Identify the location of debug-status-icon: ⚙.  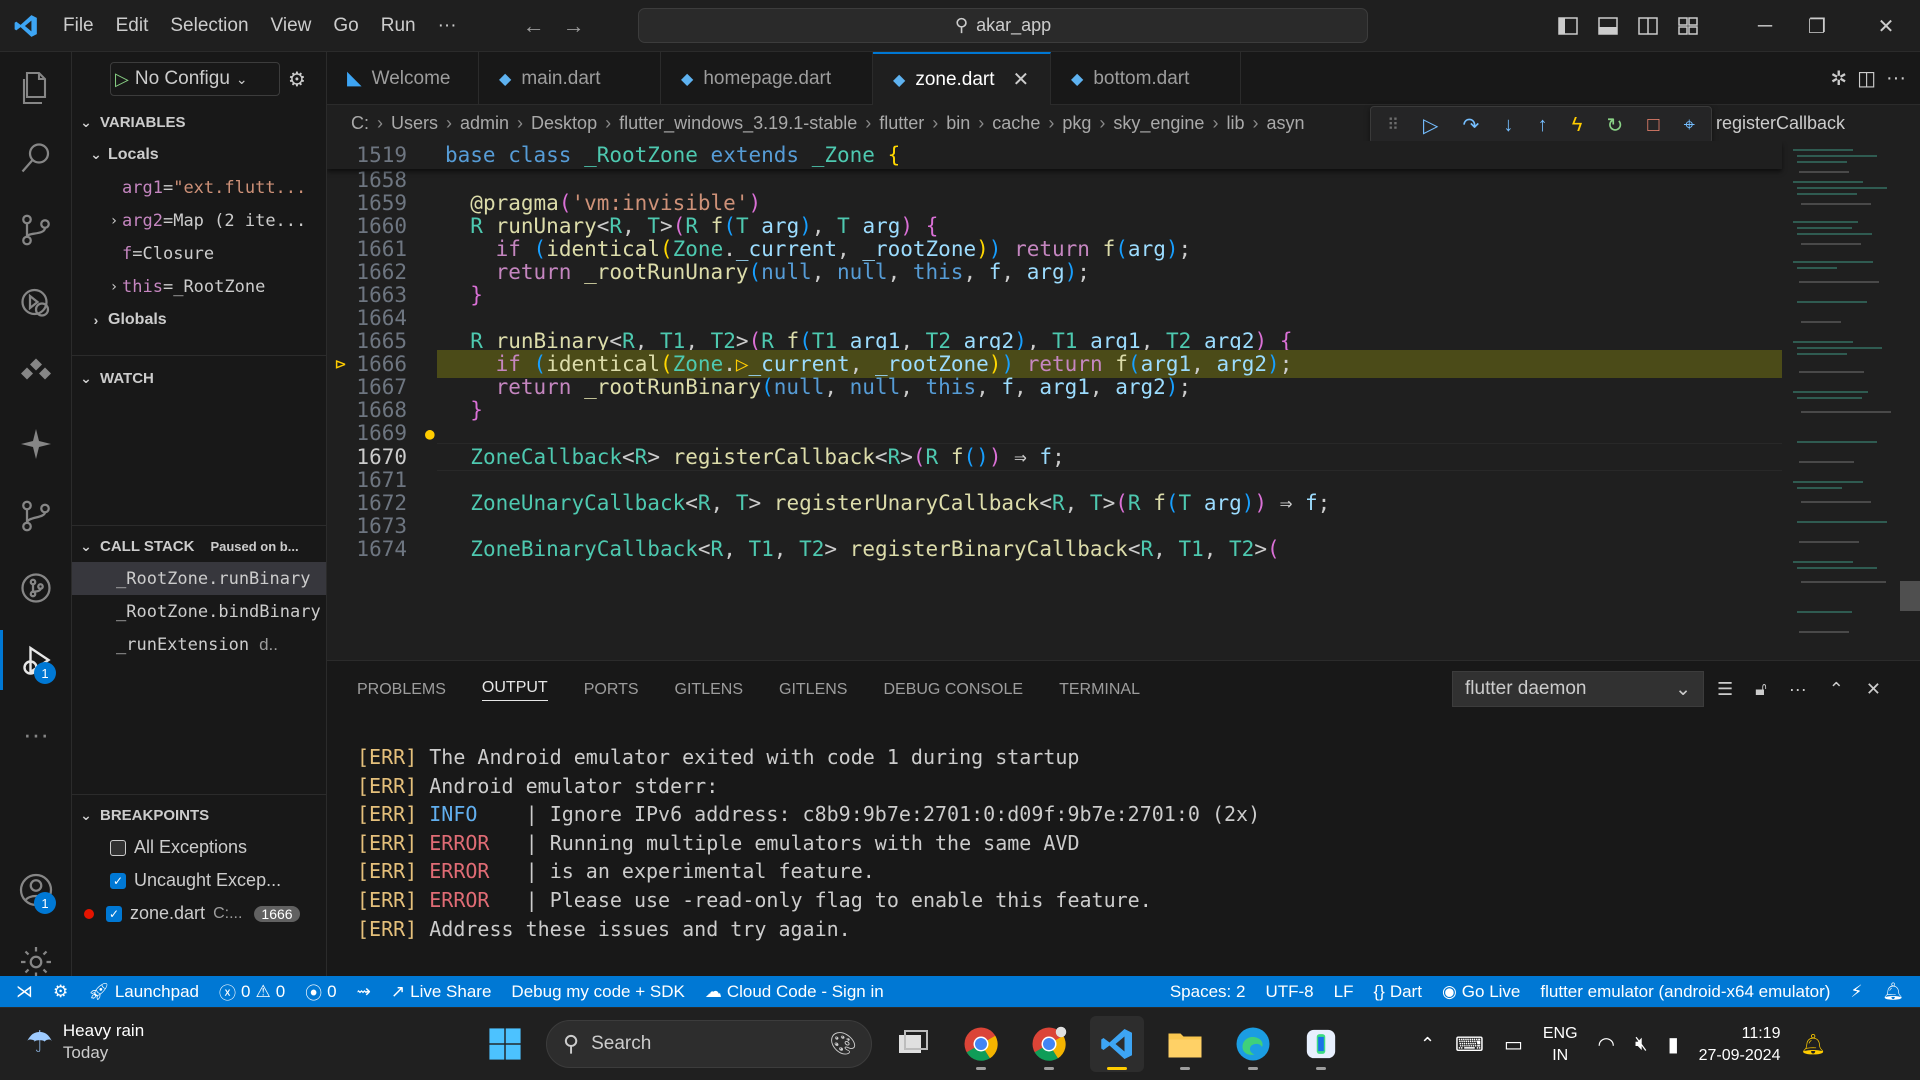
(60, 991).